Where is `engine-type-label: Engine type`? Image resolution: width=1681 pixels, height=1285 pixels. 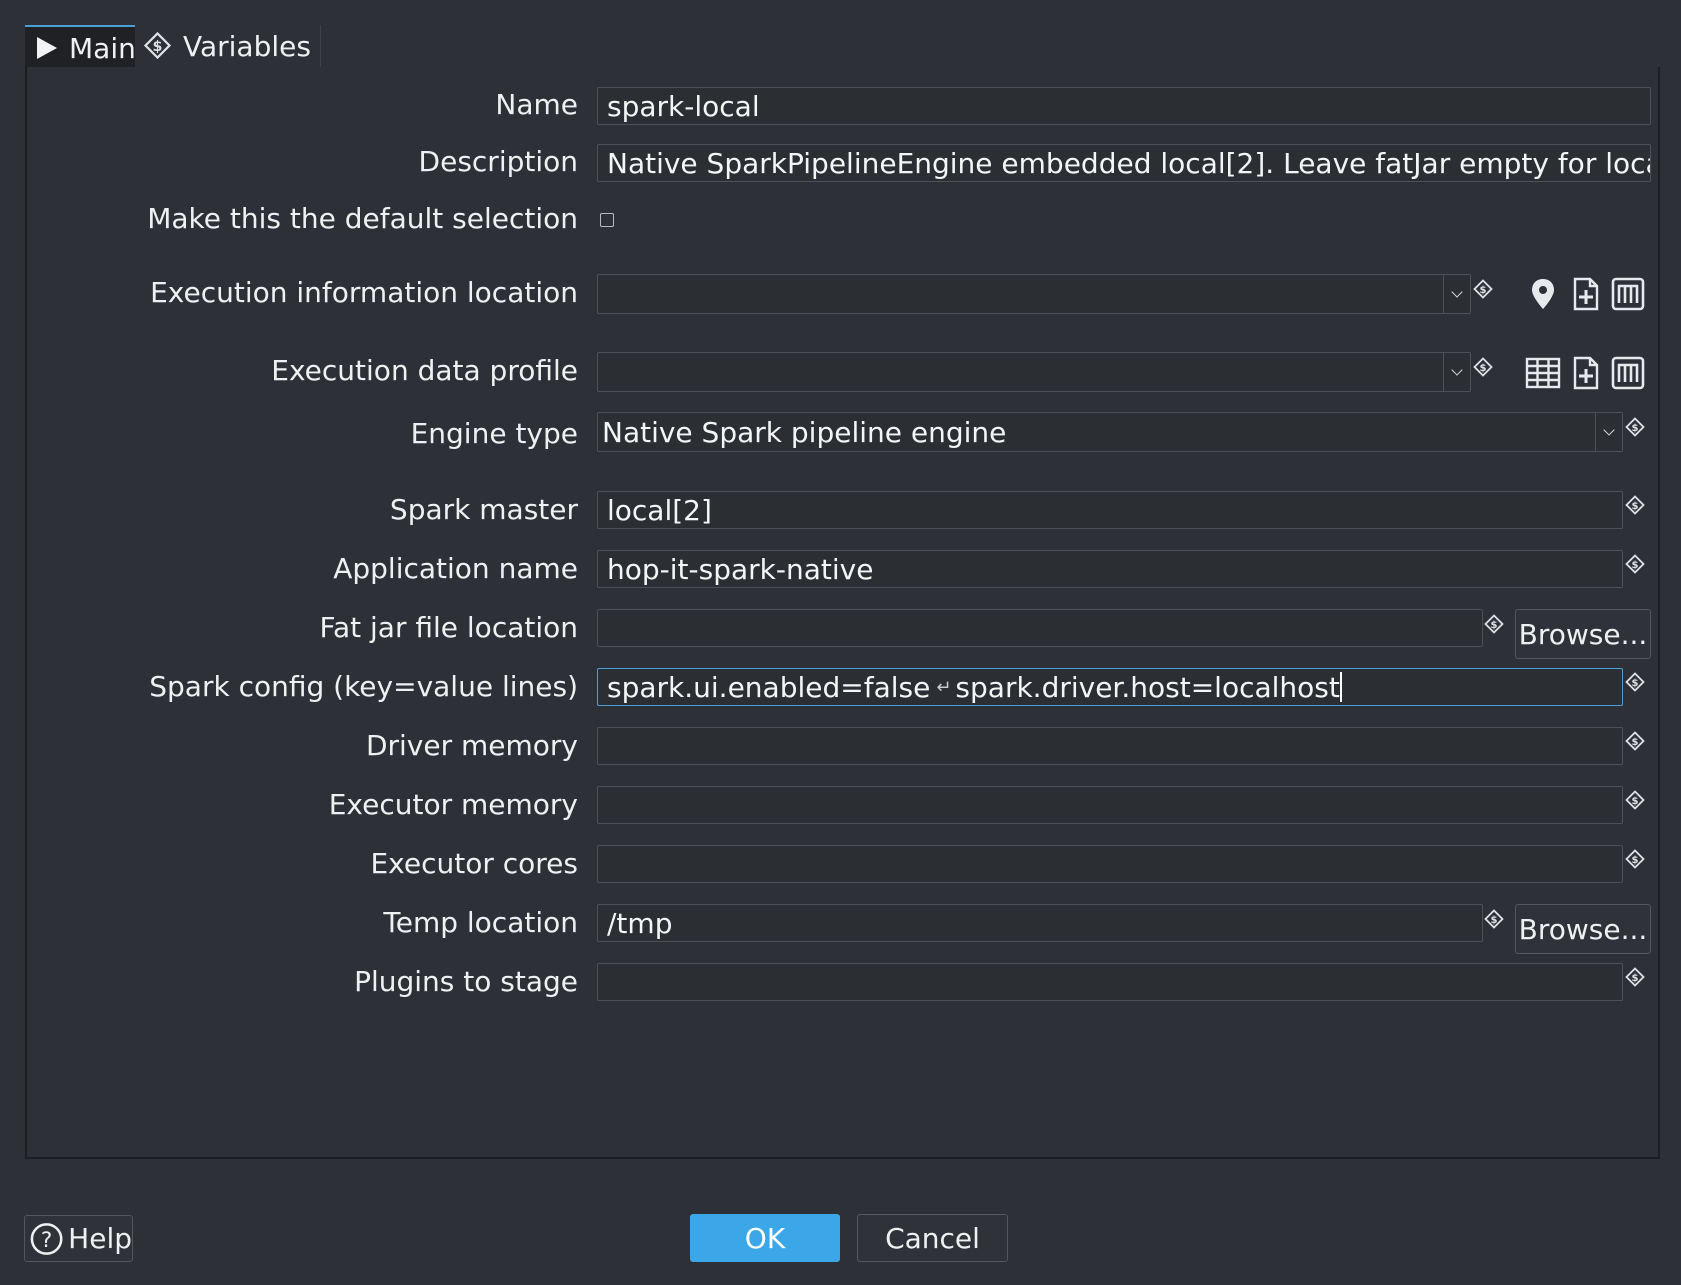 engine-type-label: Engine type is located at coordinates (494, 433).